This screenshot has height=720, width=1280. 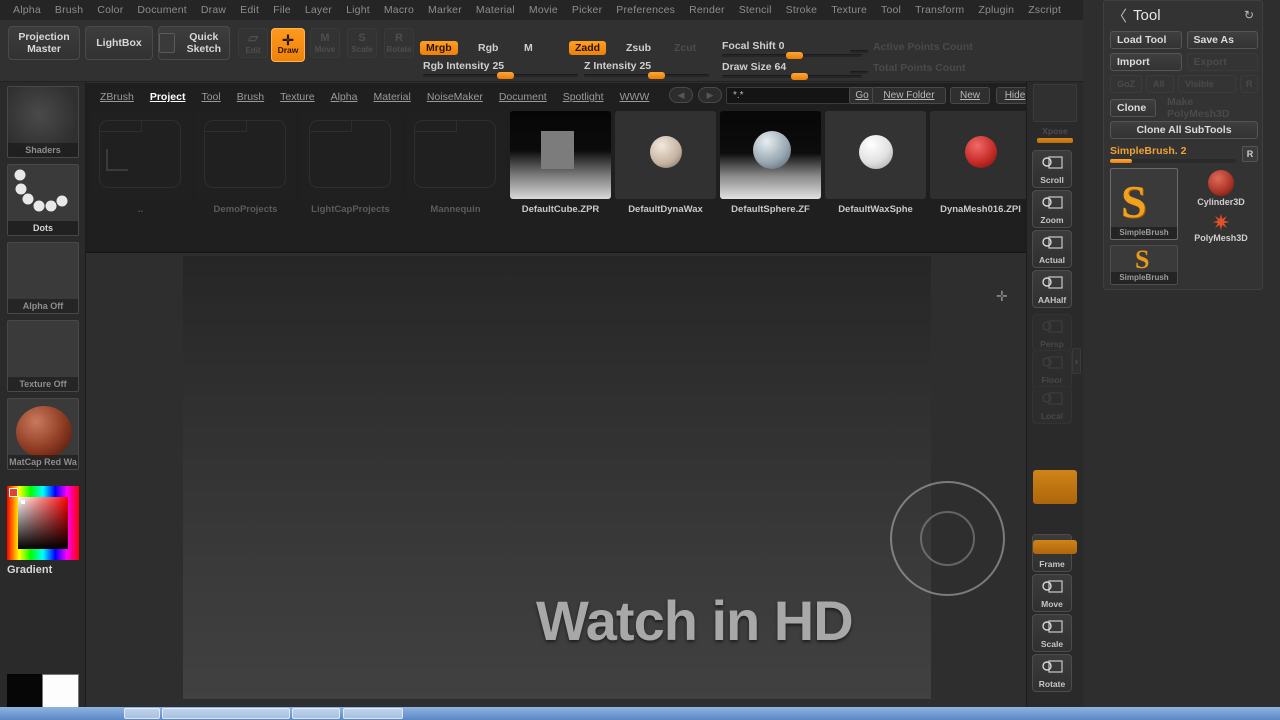 I want to click on right-tool-scale-button: Scale, so click(x=1052, y=633).